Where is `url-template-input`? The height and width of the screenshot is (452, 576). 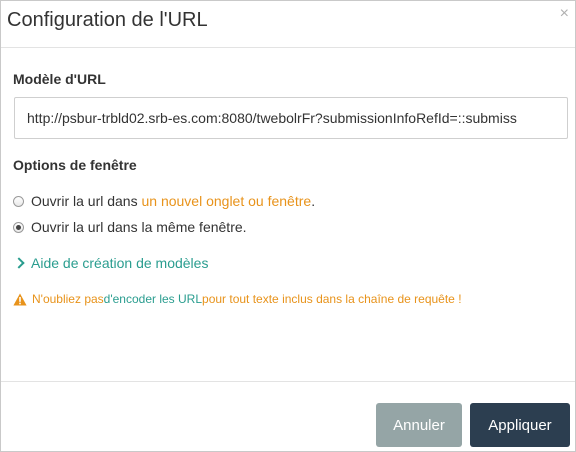 url-template-input is located at coordinates (291, 118).